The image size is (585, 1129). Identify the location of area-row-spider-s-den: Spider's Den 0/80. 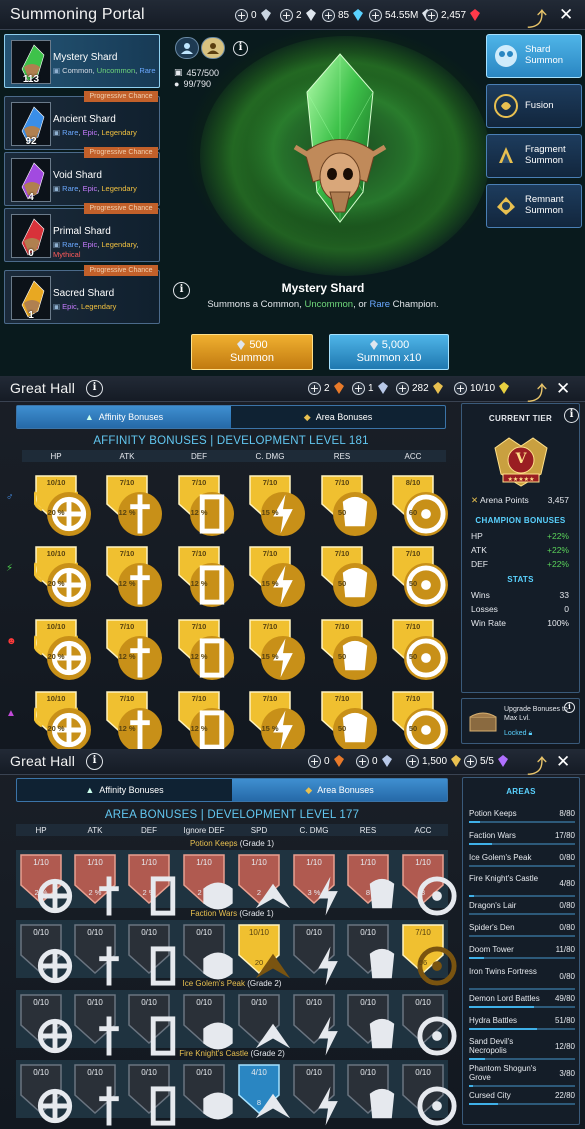
(522, 930).